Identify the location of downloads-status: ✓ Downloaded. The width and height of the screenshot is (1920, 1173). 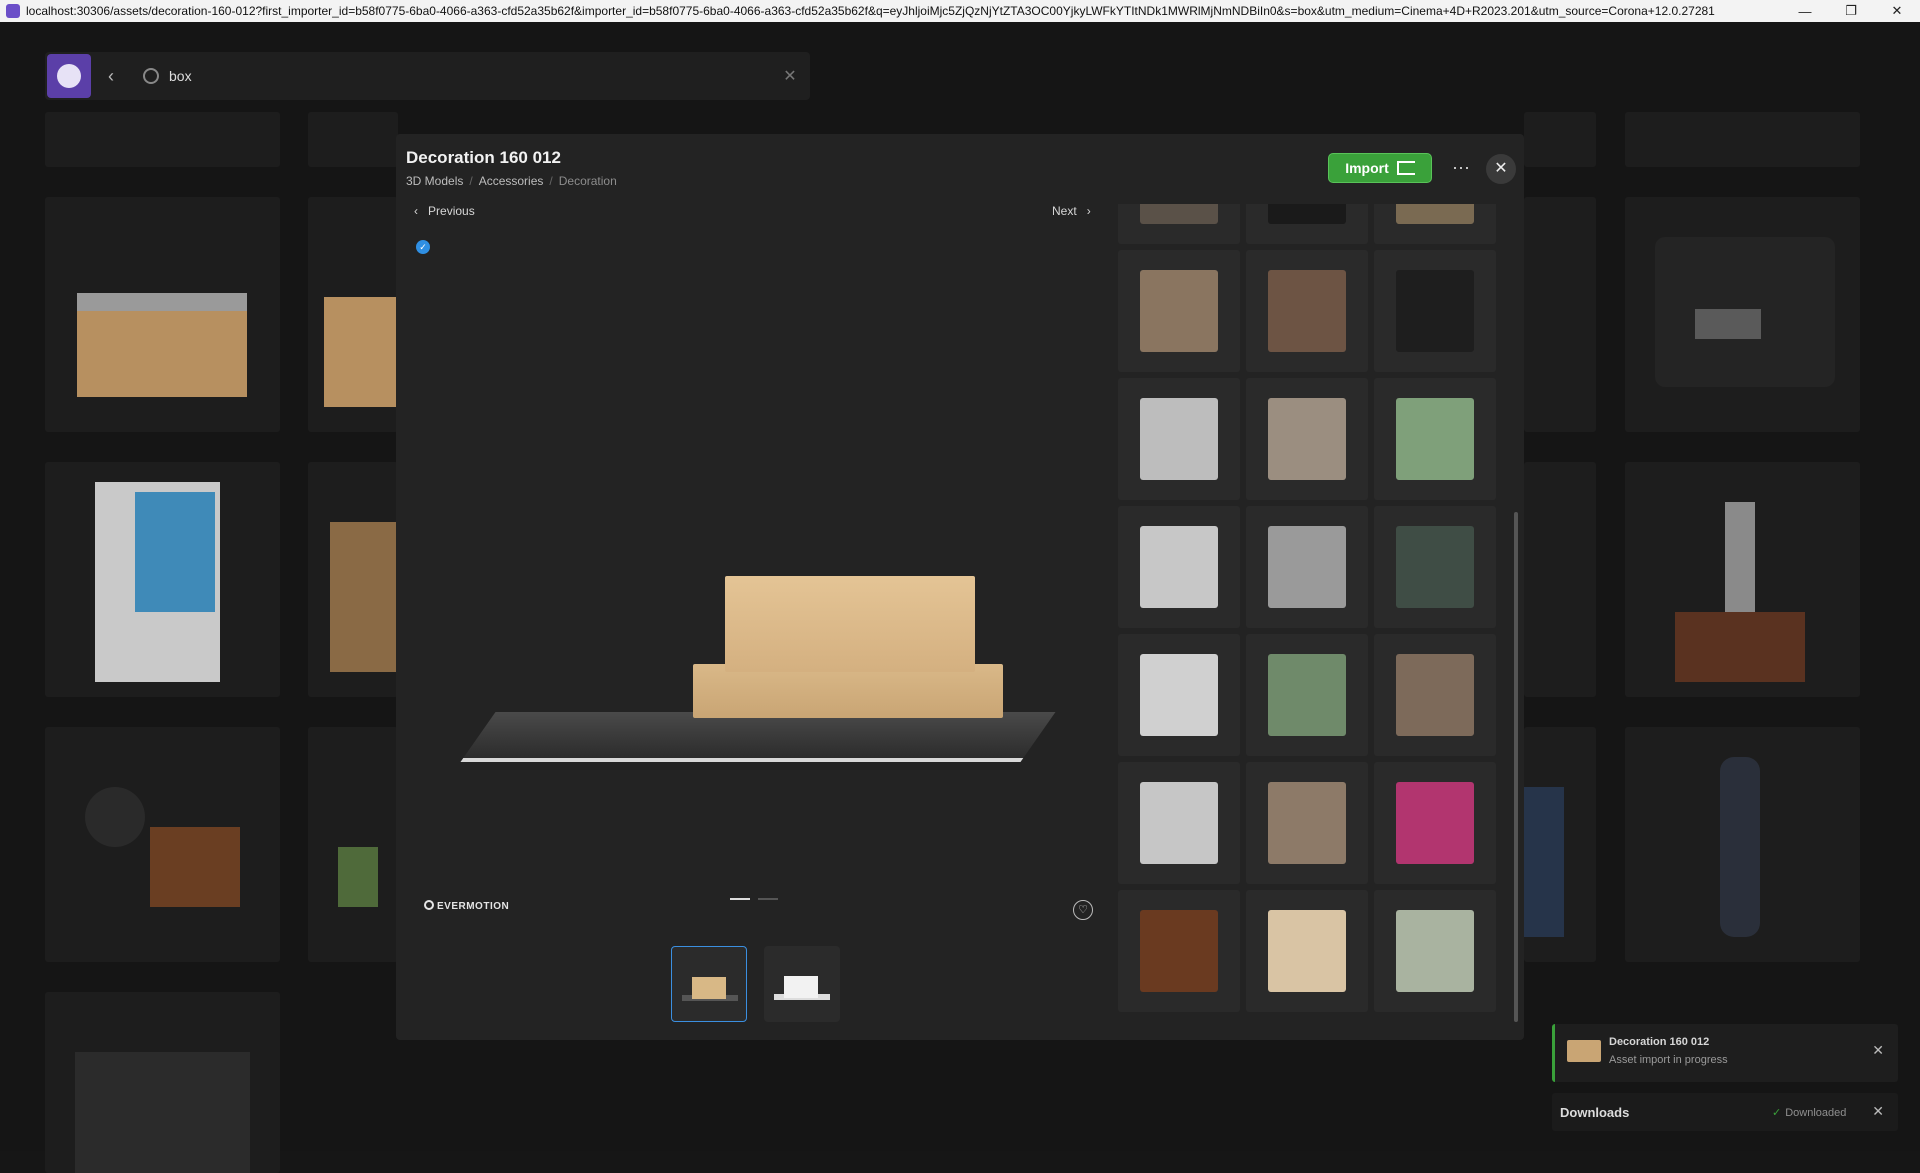
(1809, 1112).